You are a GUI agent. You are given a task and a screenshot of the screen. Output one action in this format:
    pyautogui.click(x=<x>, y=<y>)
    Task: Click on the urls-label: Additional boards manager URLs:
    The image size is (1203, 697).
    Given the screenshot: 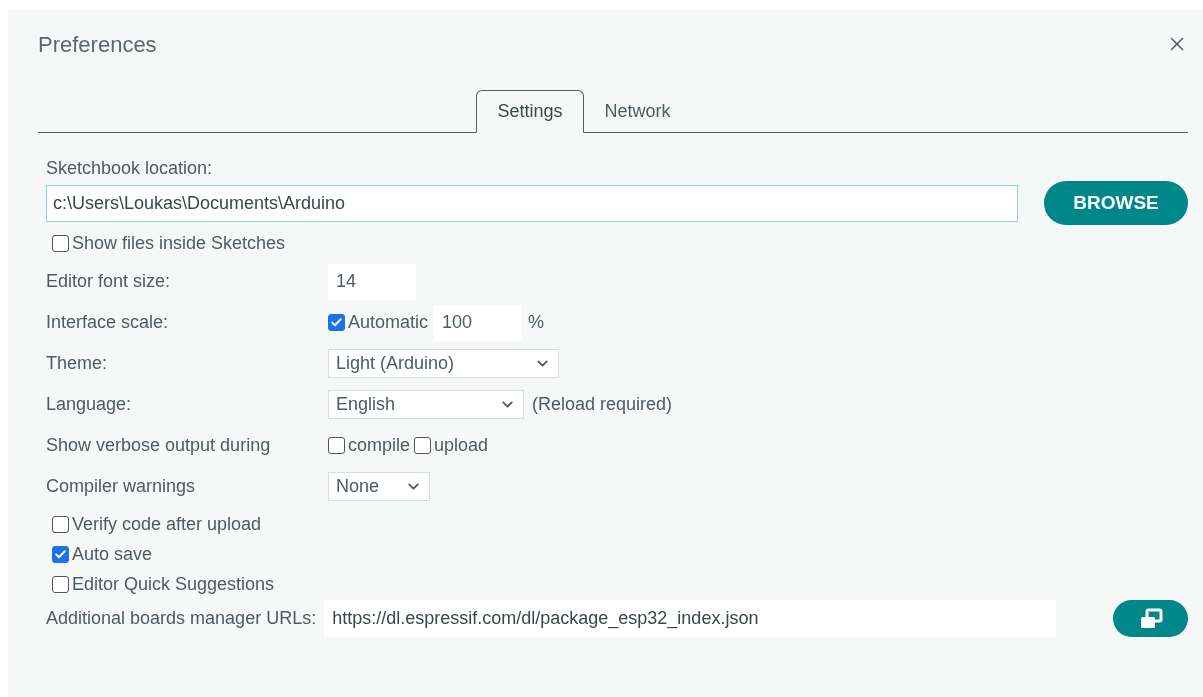 What is the action you would take?
    pyautogui.click(x=181, y=618)
    